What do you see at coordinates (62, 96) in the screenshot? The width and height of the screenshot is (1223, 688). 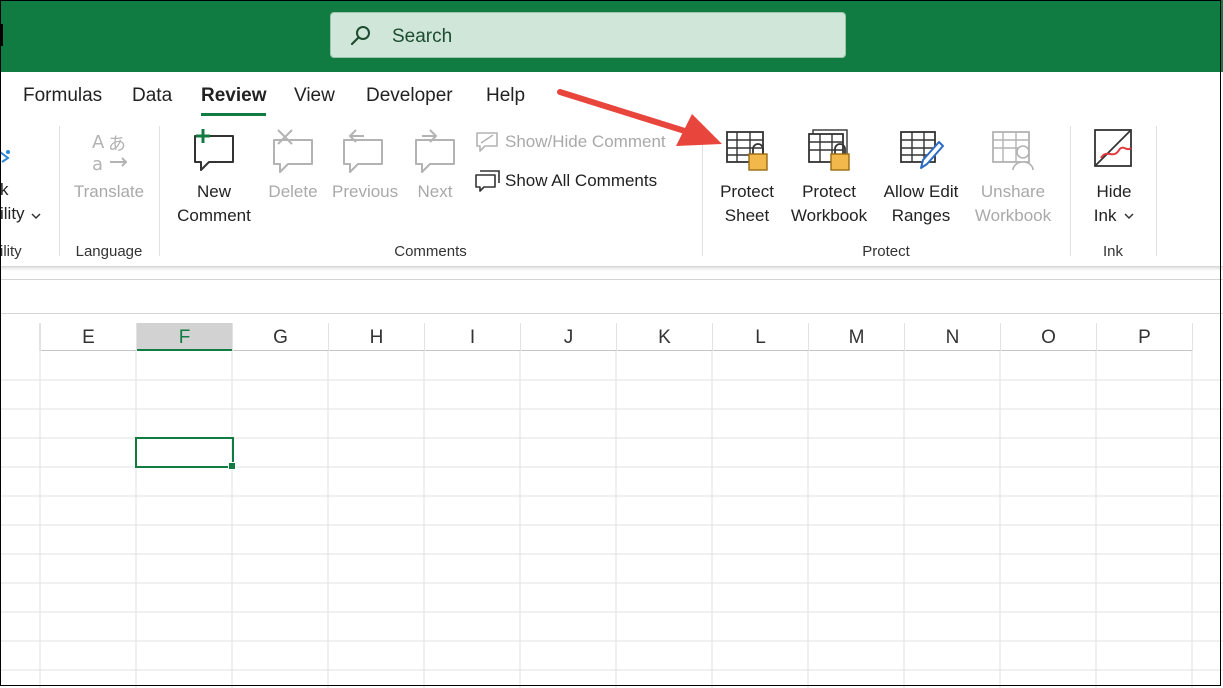 I see `tab-formulas: Formulas` at bounding box center [62, 96].